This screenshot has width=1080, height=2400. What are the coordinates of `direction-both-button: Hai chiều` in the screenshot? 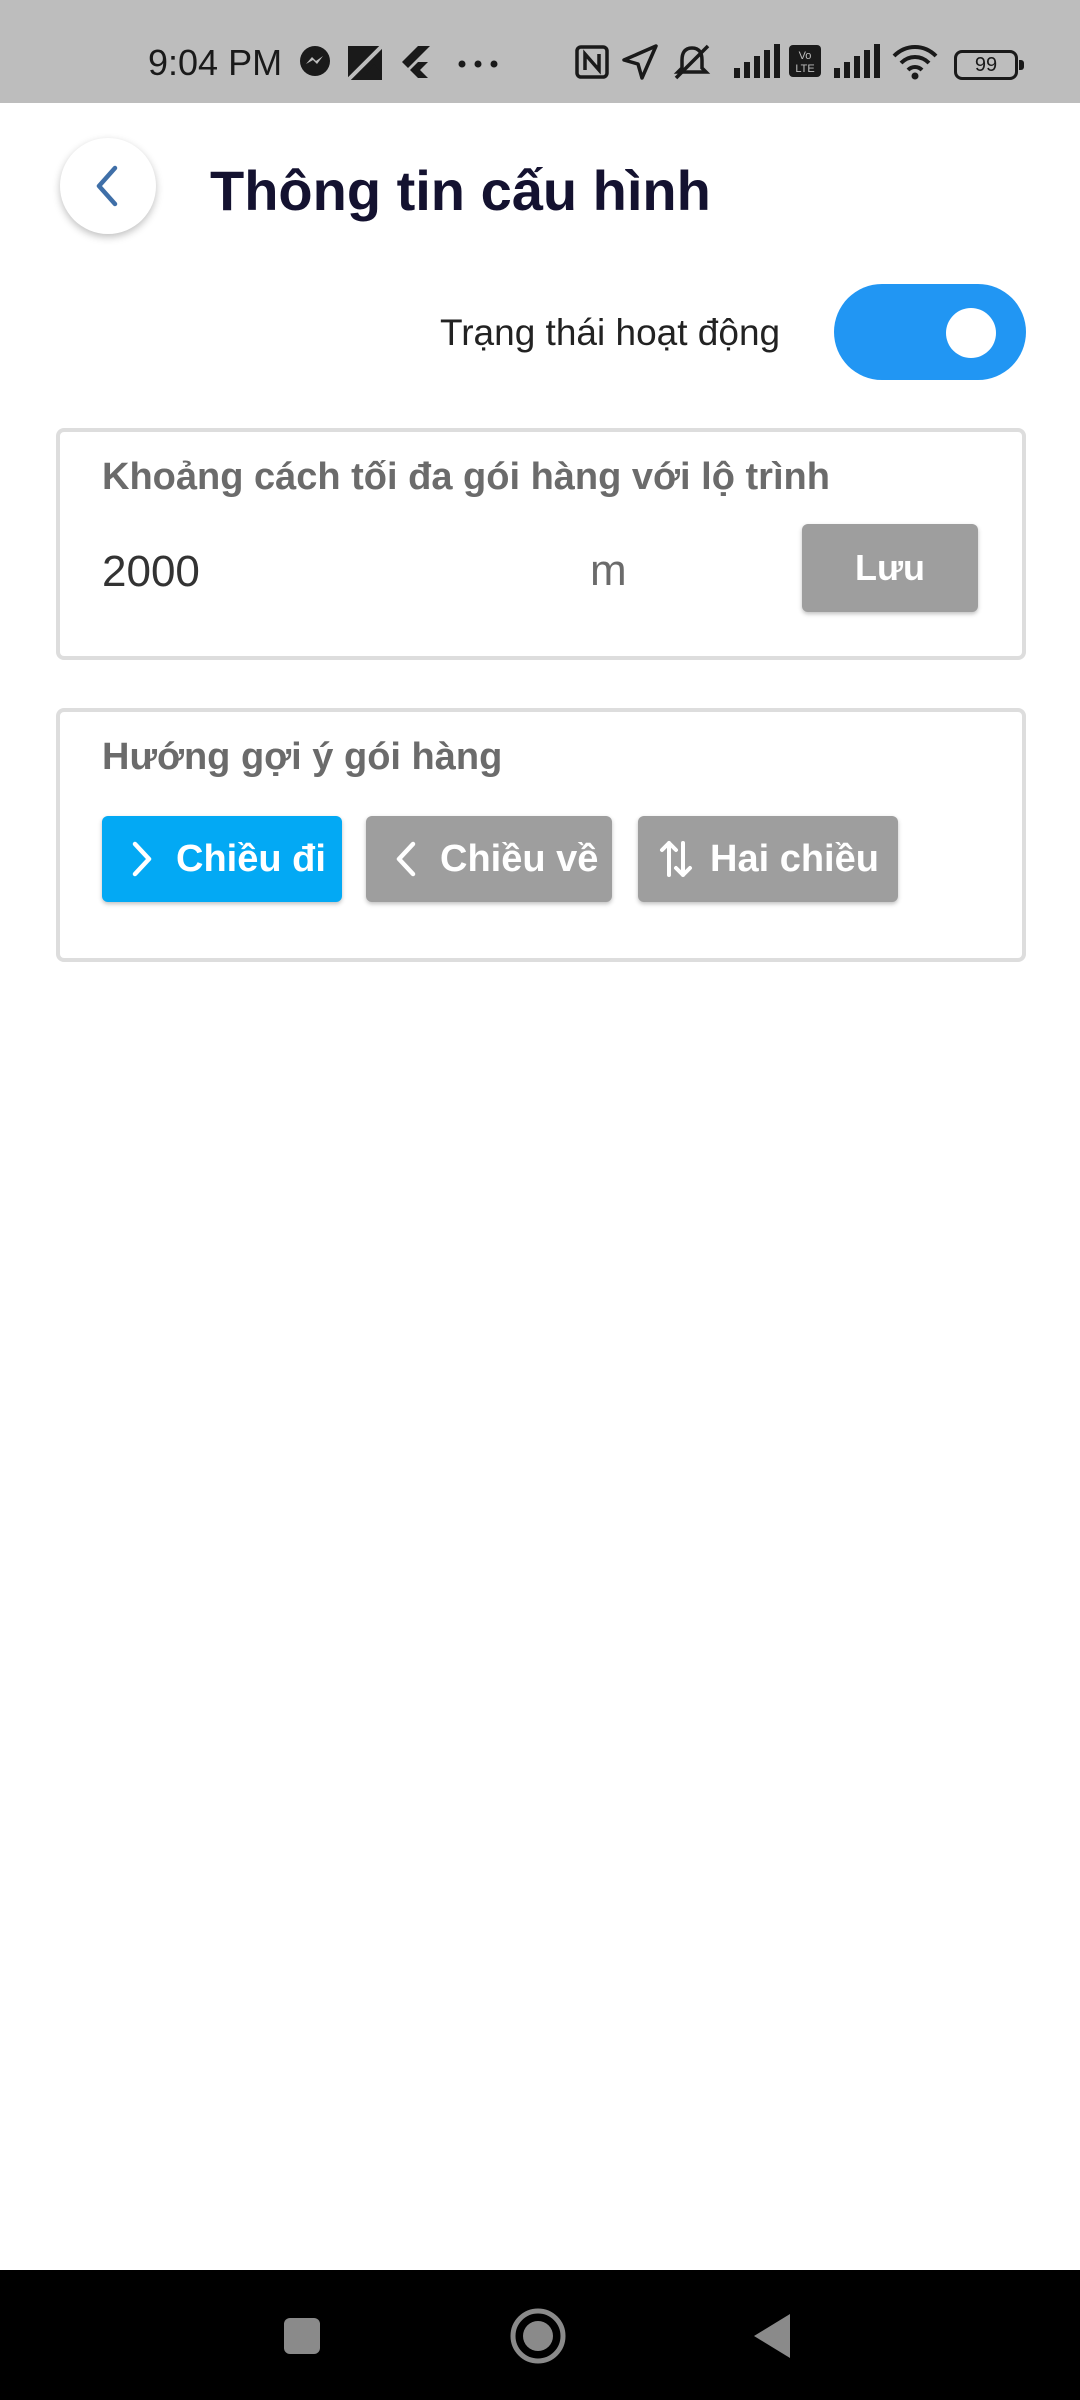 It's located at (768, 859).